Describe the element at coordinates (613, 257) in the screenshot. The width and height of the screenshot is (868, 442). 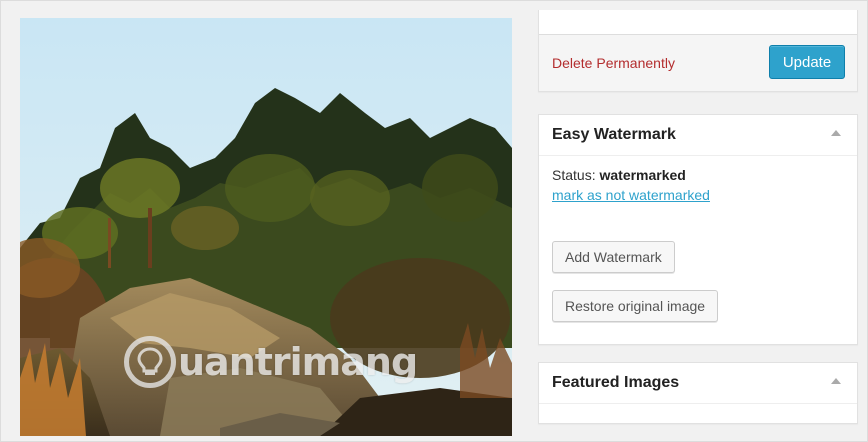
I see `add-watermark-button: Add Watermark` at that location.